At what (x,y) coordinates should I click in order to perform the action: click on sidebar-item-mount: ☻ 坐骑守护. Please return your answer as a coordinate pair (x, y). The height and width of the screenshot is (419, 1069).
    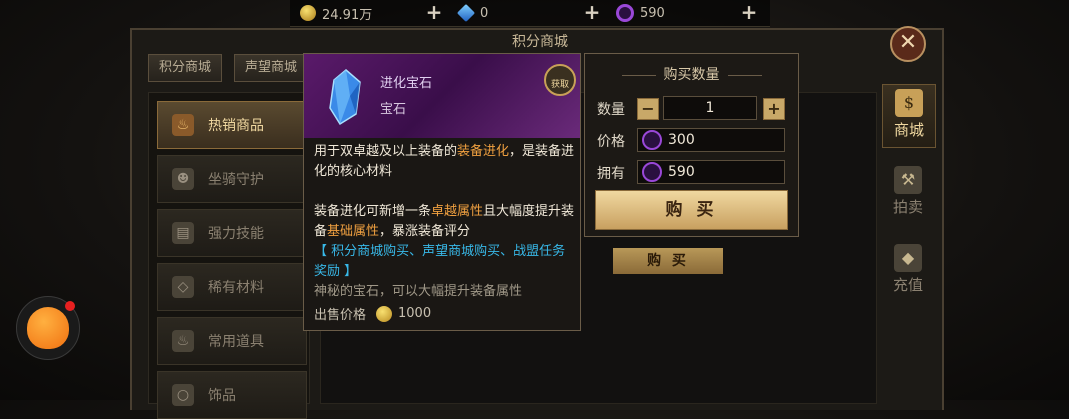
    Looking at the image, I should click on (232, 179).